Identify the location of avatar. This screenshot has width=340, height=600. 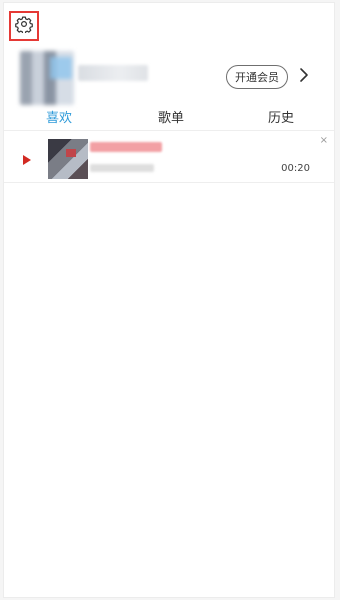
(47, 78).